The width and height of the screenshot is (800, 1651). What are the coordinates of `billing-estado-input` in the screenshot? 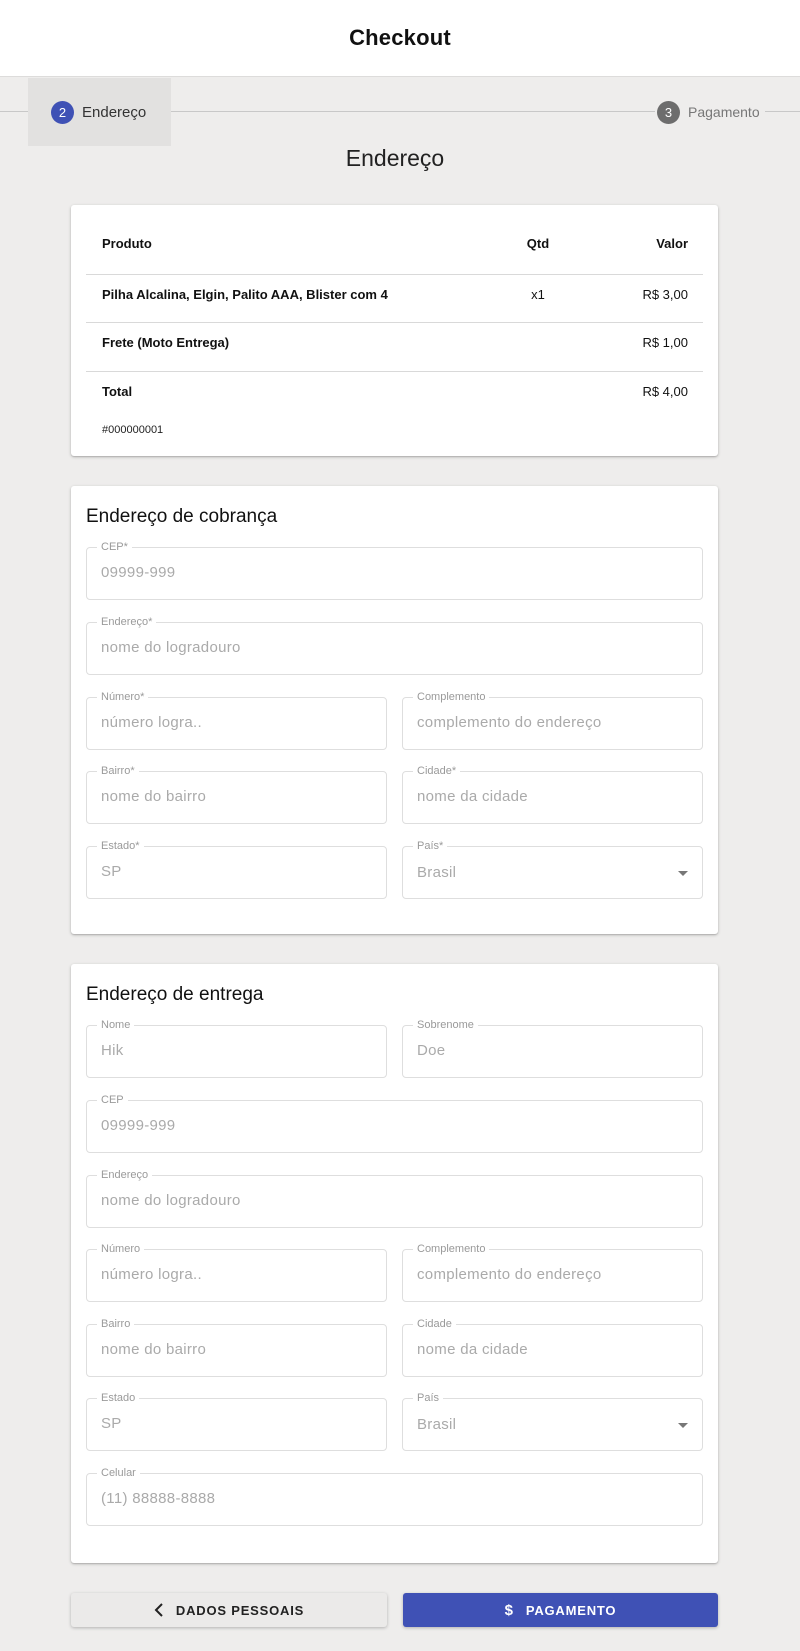 It's located at (230, 871).